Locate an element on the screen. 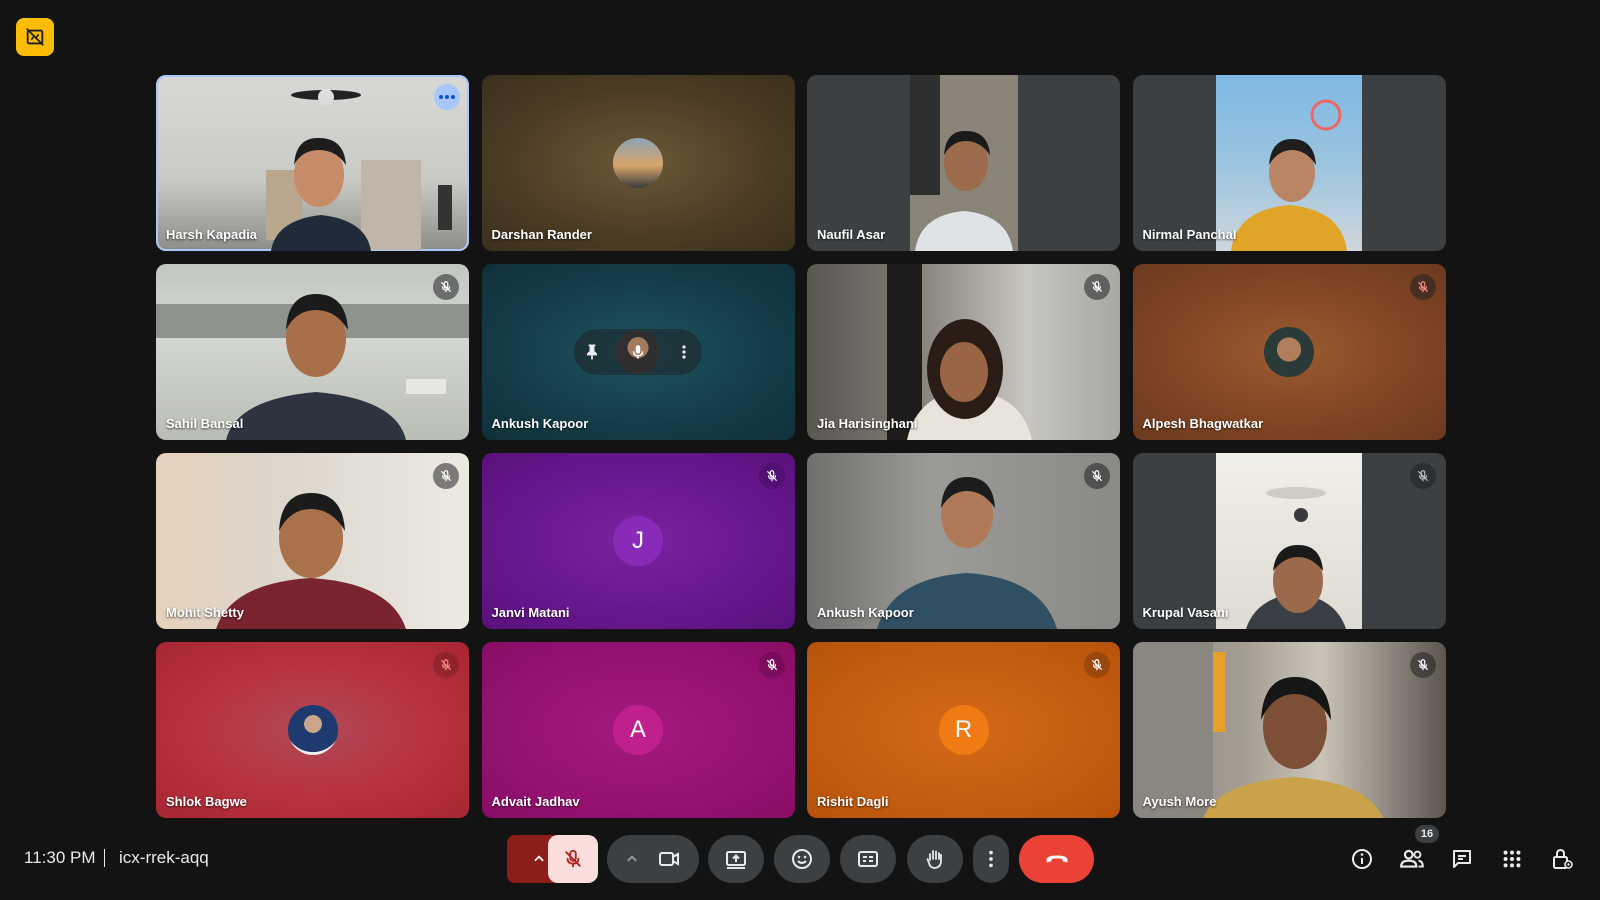 This screenshot has width=1600, height=900. participant-tile: Naufil Asar is located at coordinates (963, 163).